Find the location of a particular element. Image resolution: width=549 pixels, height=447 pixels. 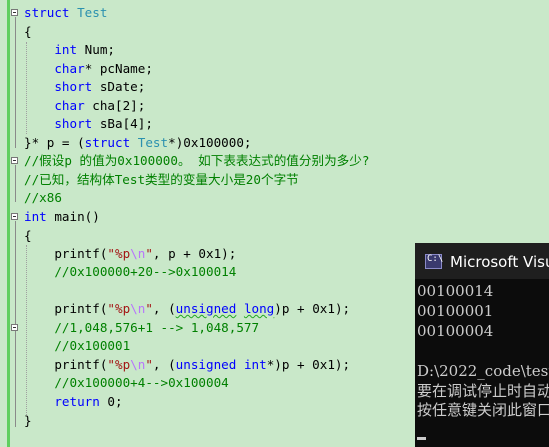

fold-main-icon is located at coordinates (14, 216).